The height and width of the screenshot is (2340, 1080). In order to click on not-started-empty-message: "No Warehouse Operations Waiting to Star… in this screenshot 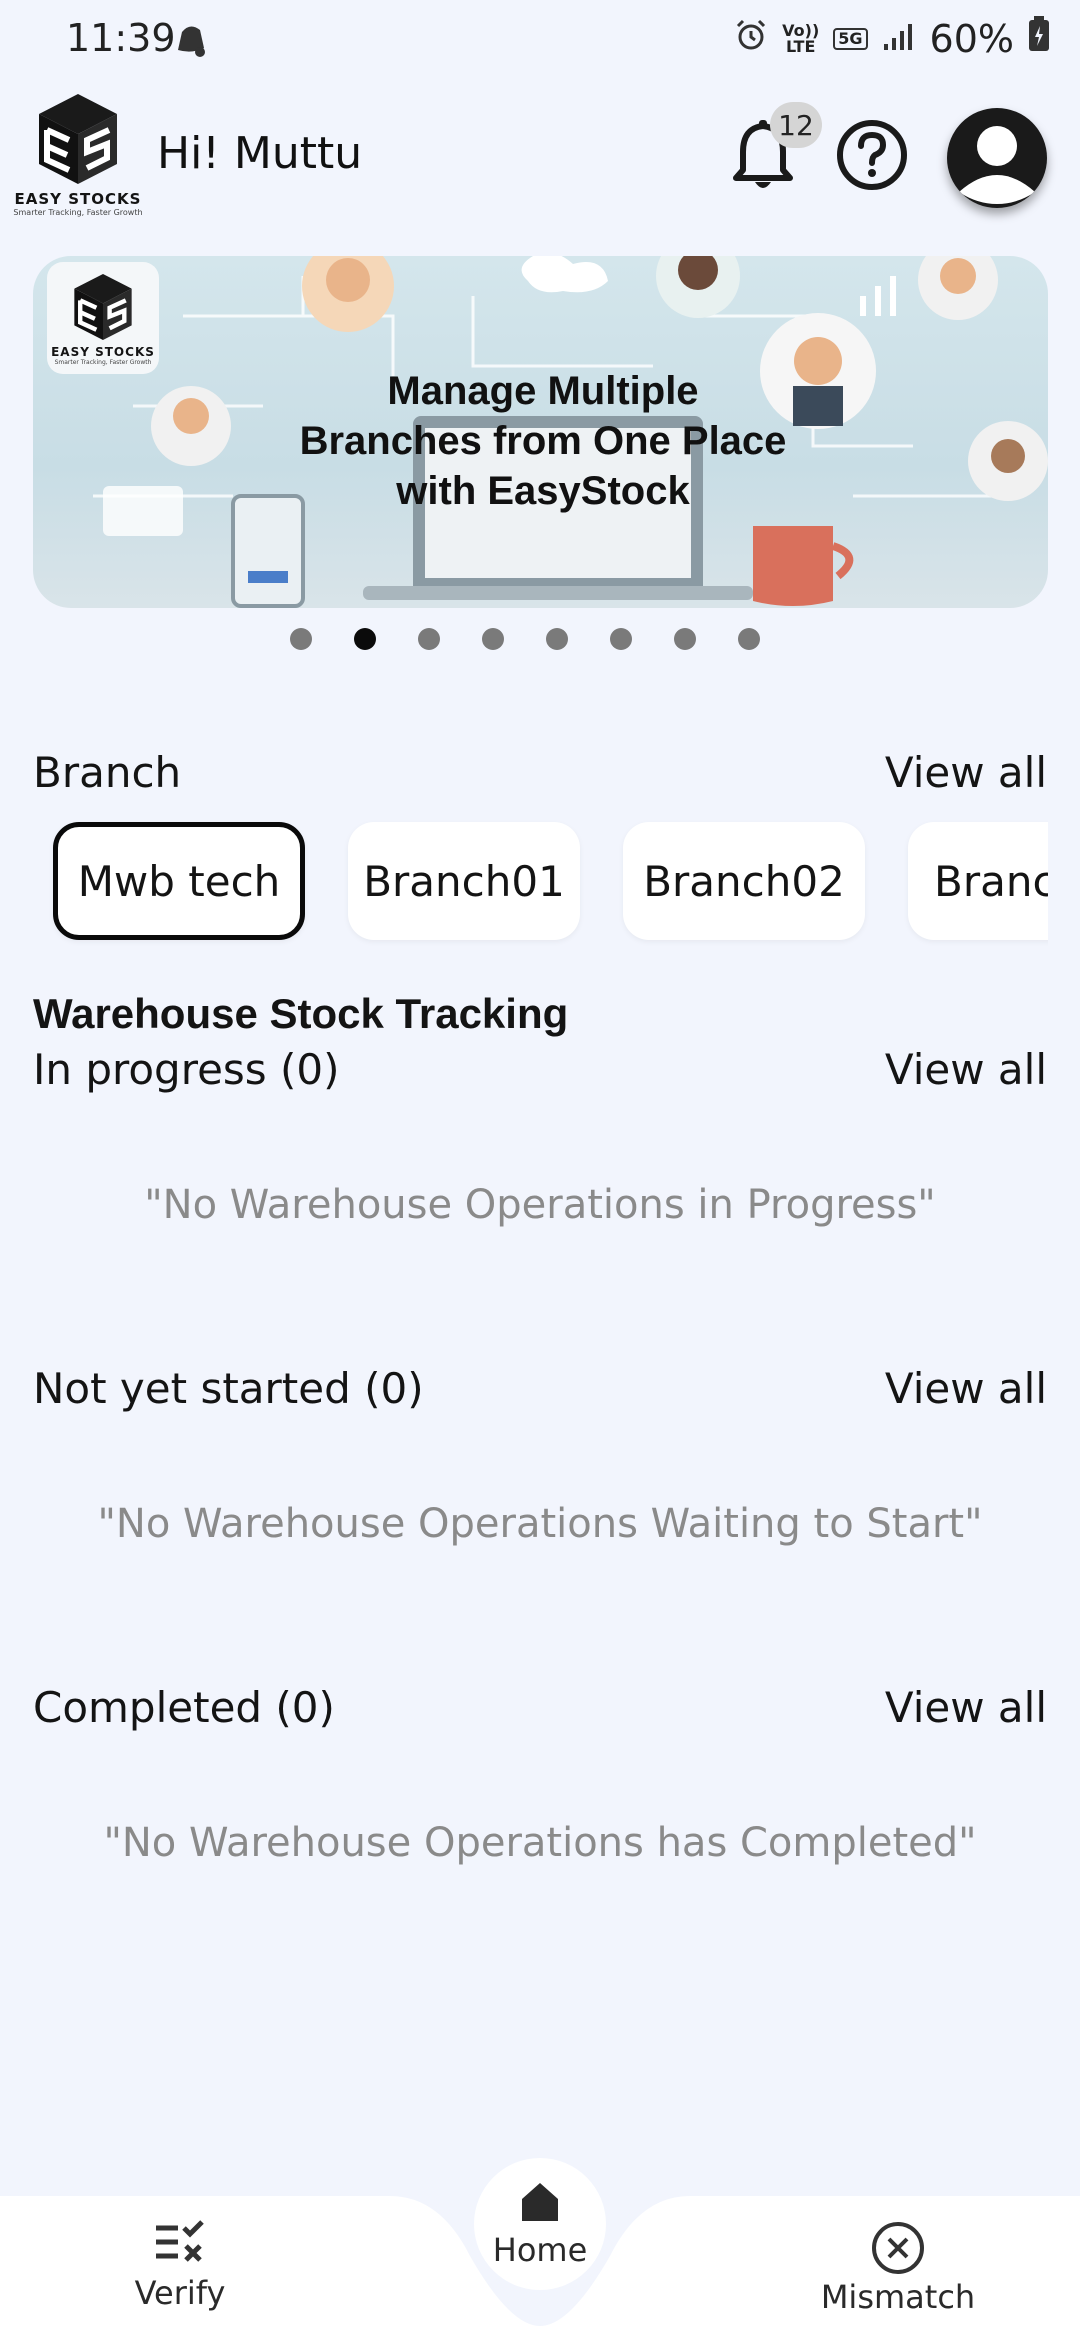, I will do `click(540, 1524)`.